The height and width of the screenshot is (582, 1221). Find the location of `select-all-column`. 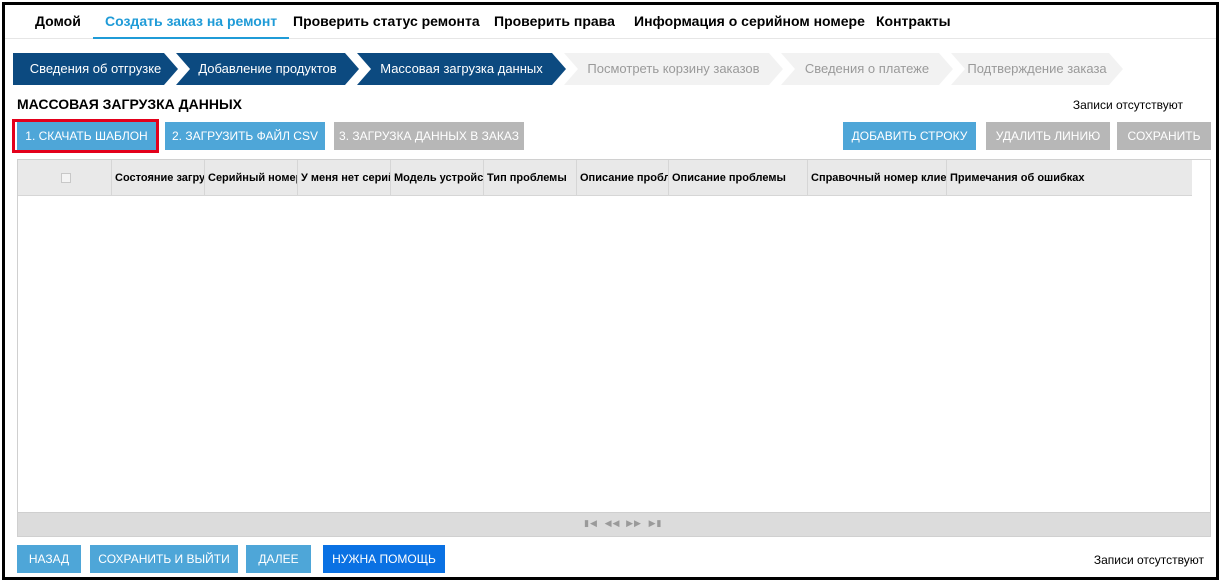

select-all-column is located at coordinates (65, 178).